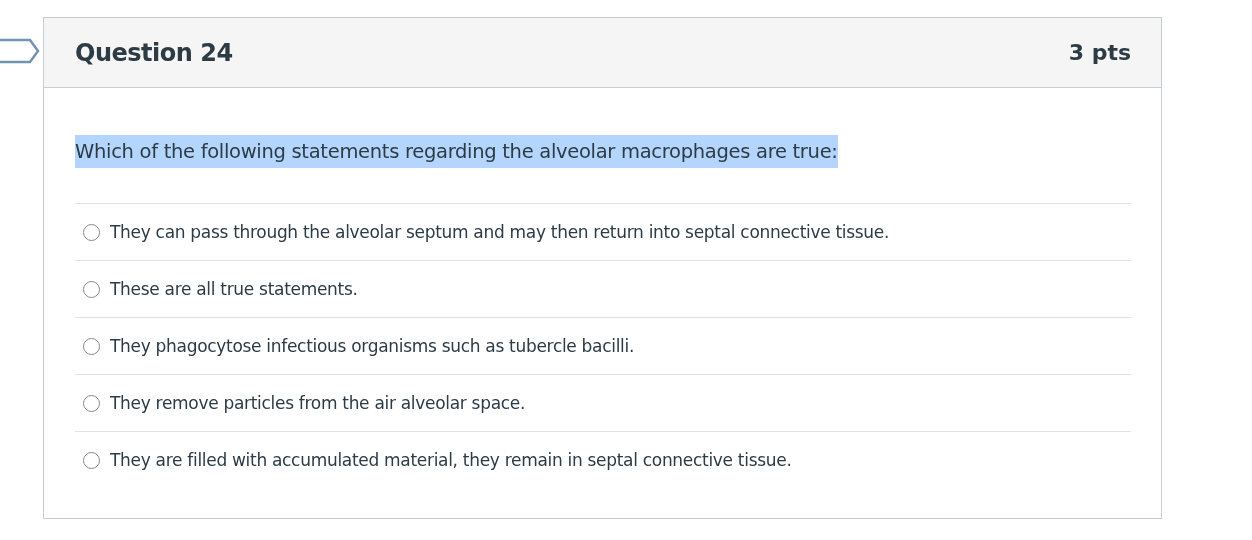 This screenshot has width=1252, height=540. What do you see at coordinates (456, 152) in the screenshot?
I see `question-text: Which of the following statements regarding the alveolar macrophages are true:` at bounding box center [456, 152].